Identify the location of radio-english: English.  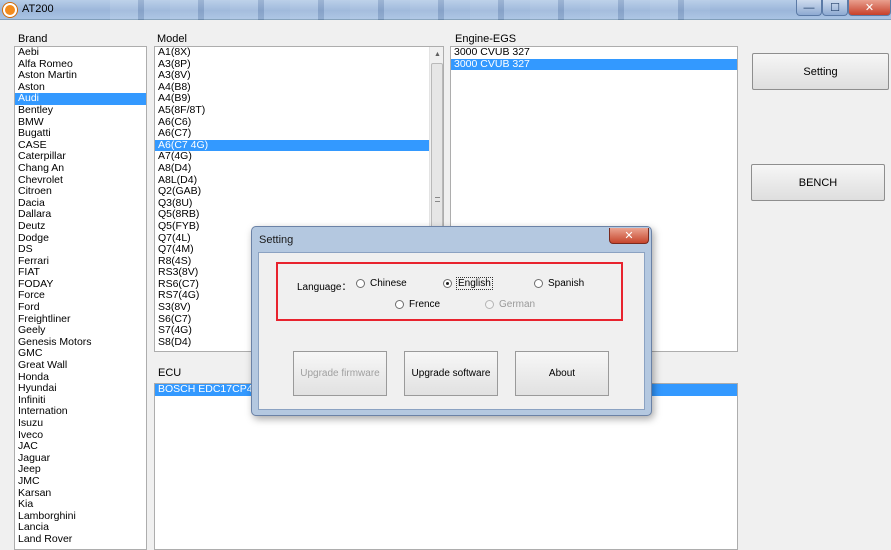
(468, 283).